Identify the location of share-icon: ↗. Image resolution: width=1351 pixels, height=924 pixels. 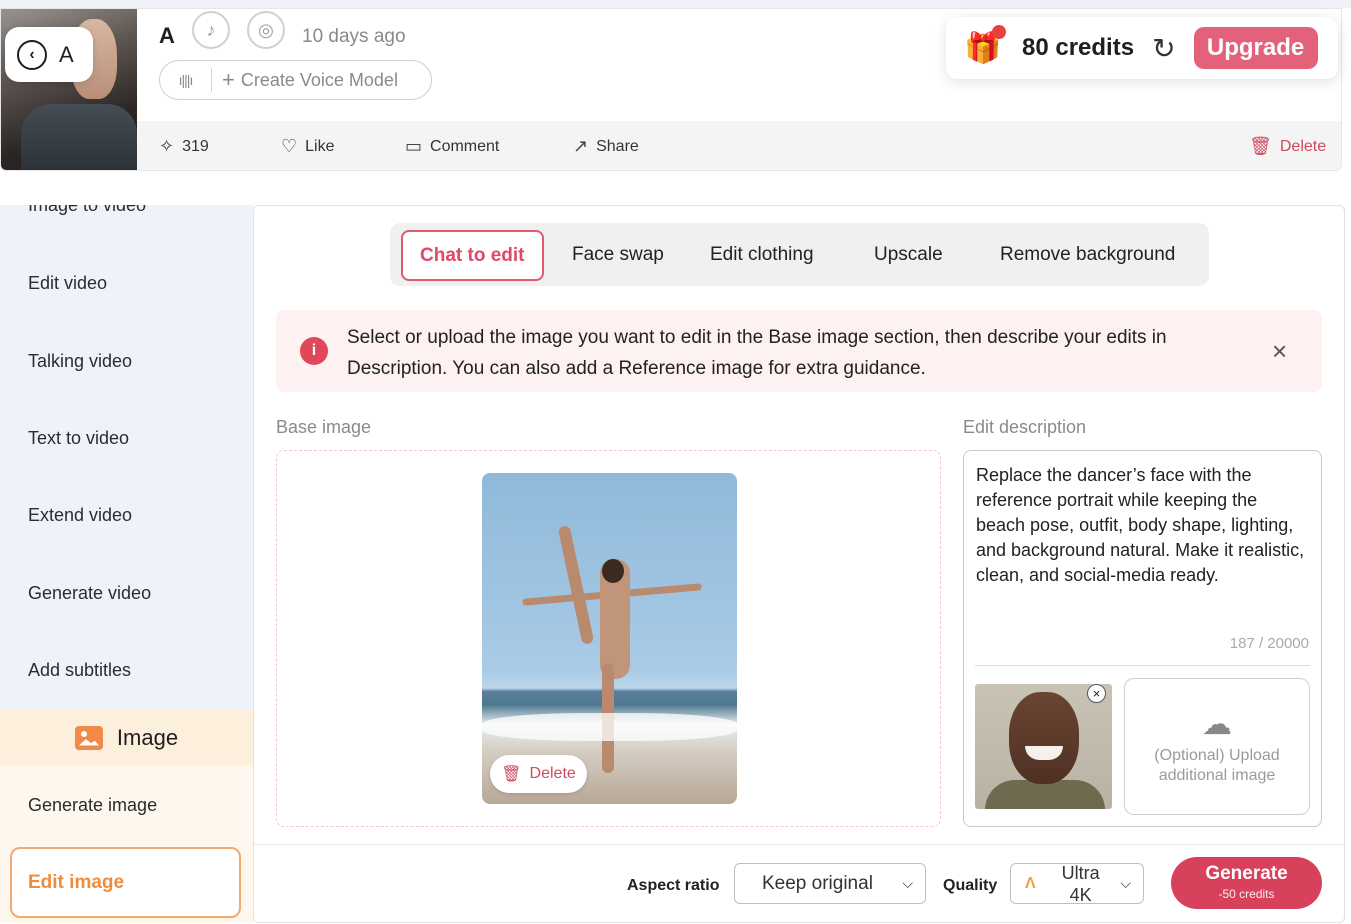
(581, 146).